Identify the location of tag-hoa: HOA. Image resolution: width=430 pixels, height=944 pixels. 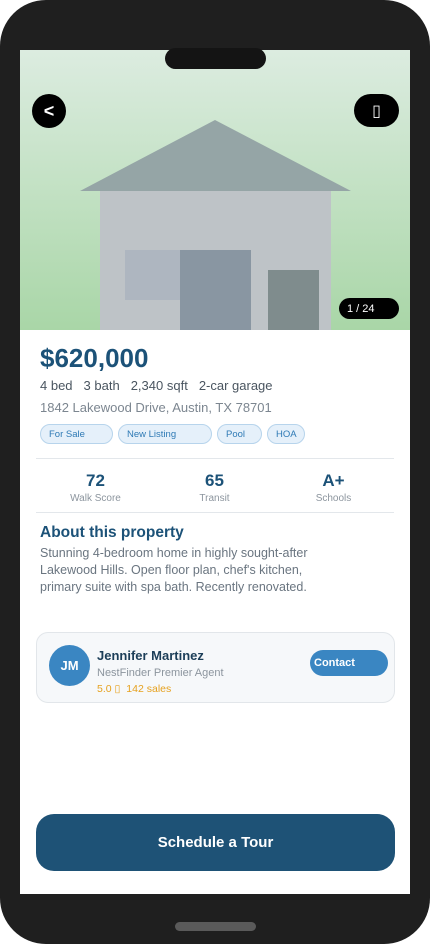
(286, 434).